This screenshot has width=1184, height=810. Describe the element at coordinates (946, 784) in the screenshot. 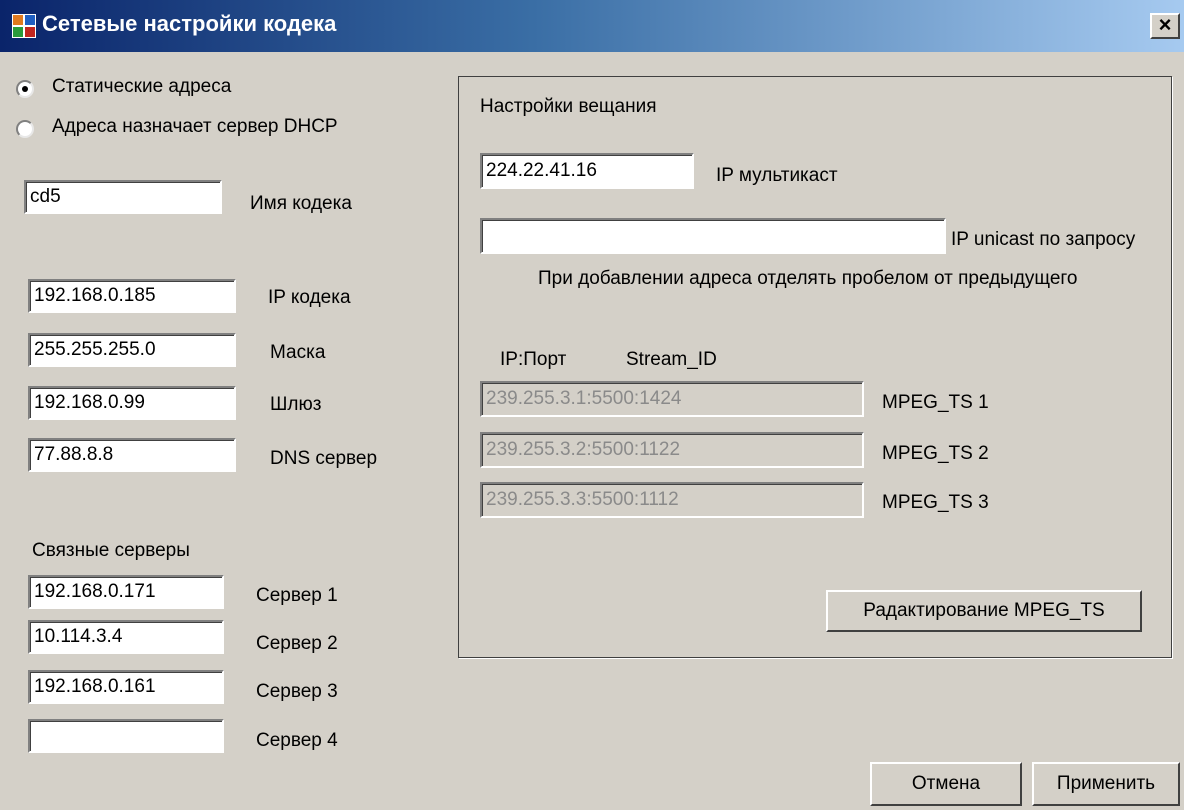

I see `cancel-button: Отмена` at that location.